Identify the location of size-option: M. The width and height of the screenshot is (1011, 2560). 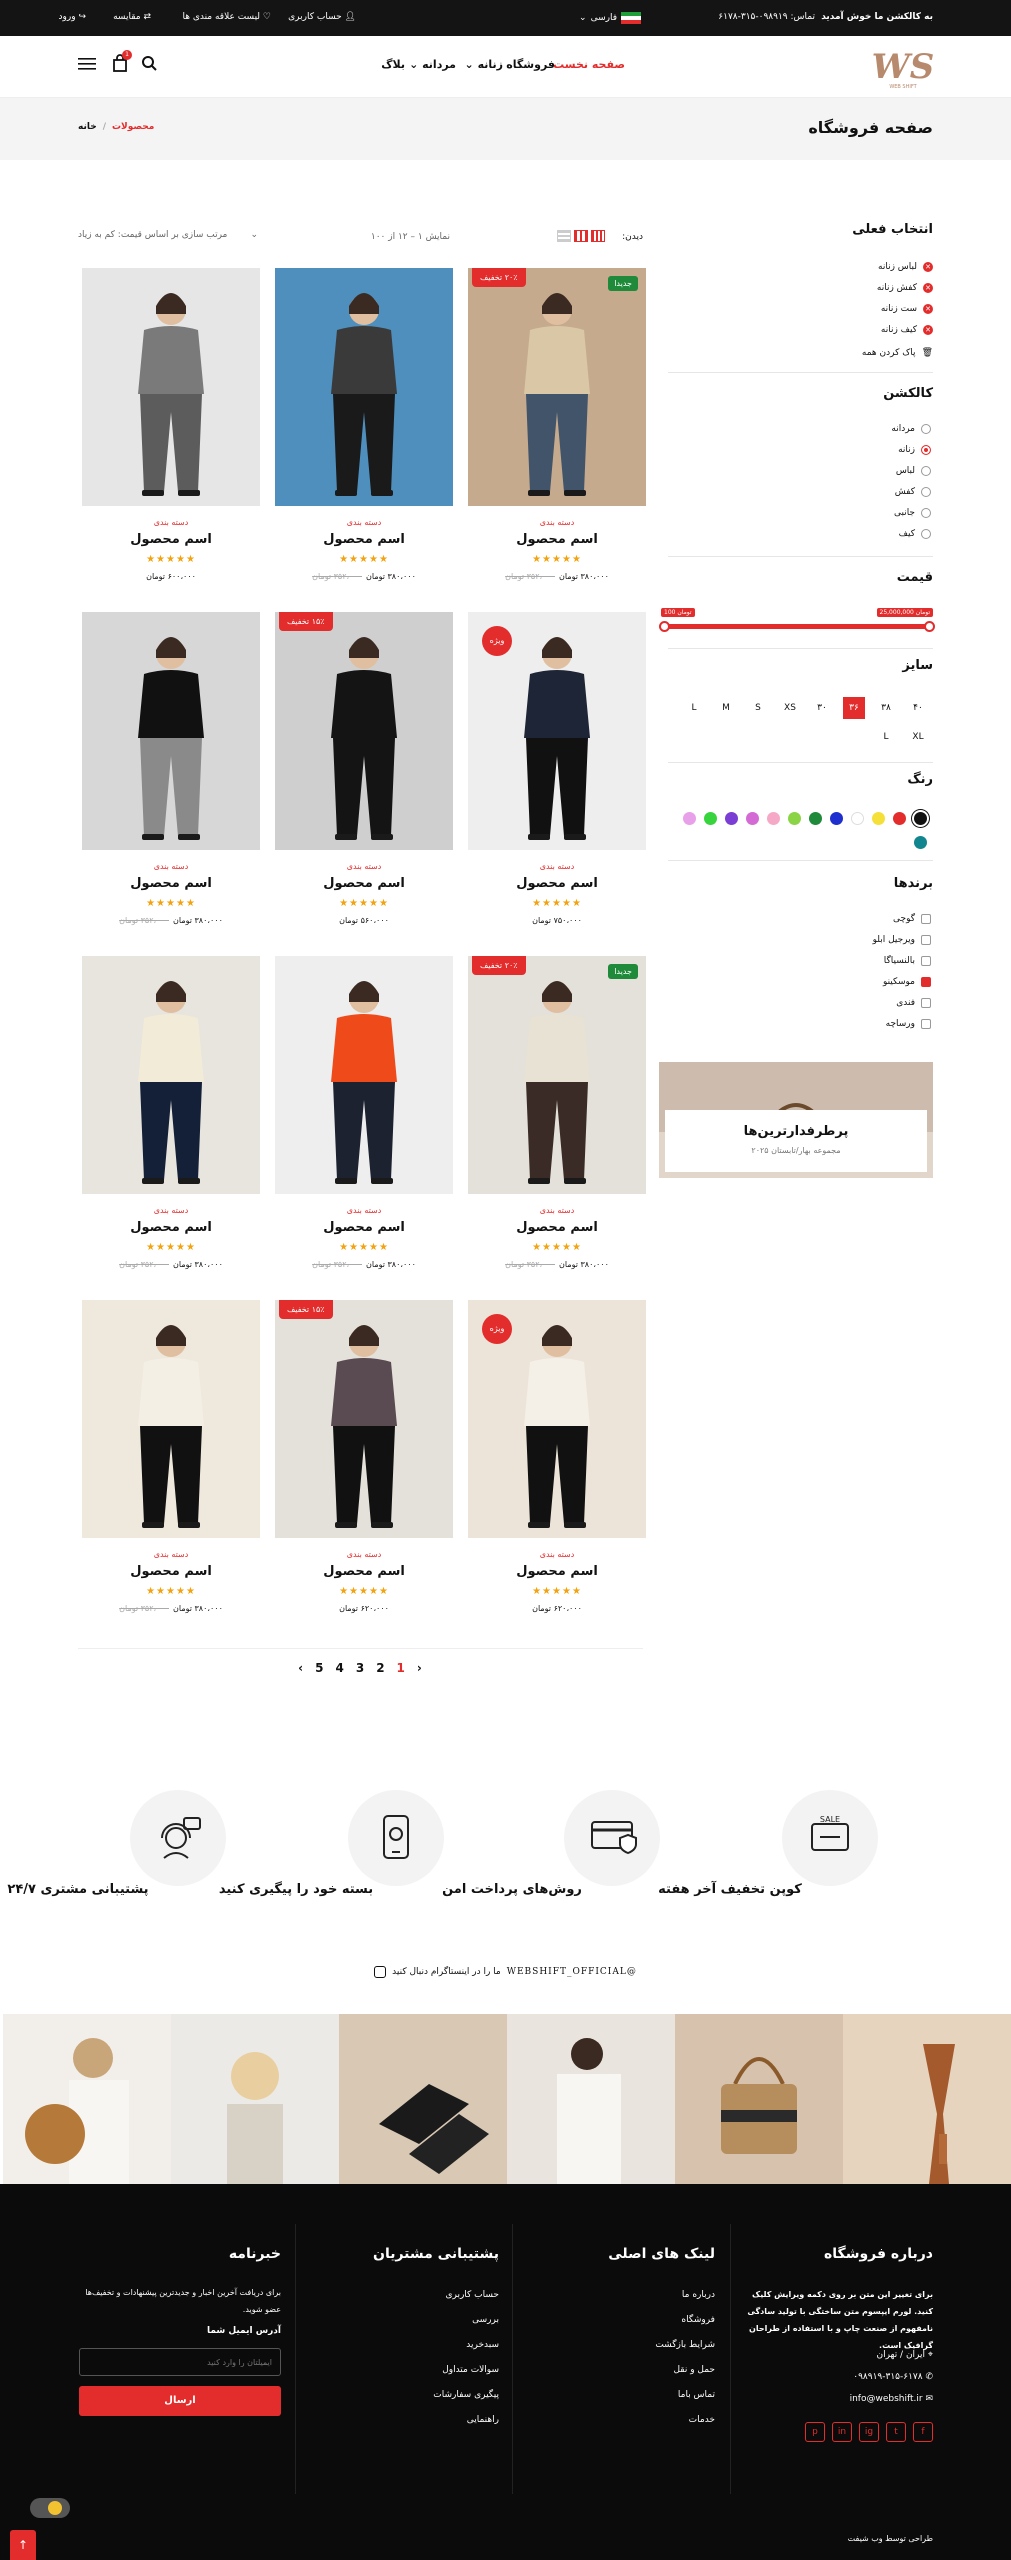
(726, 708).